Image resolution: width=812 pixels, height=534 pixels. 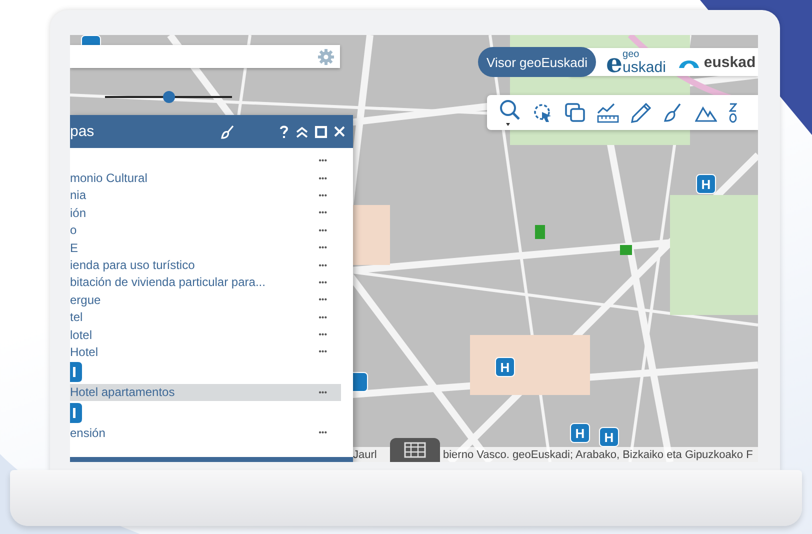 What do you see at coordinates (205, 161) in the screenshot?
I see `layer-row: •••` at bounding box center [205, 161].